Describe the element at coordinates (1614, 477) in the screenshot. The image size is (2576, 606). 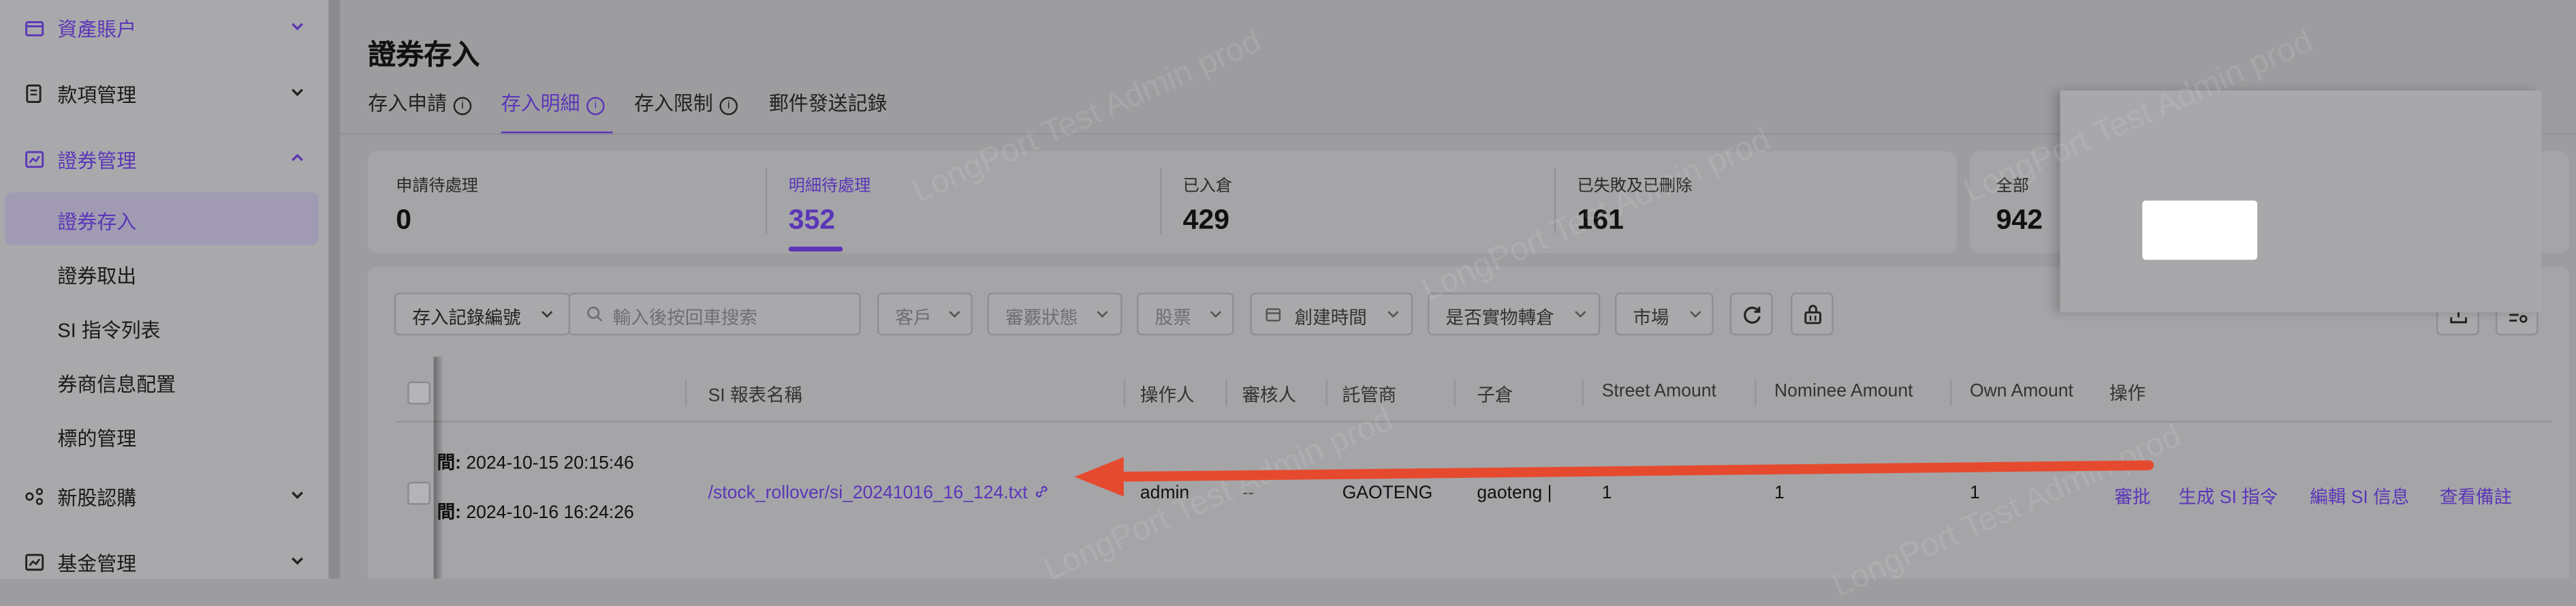
I see `annotation-arrow` at that location.